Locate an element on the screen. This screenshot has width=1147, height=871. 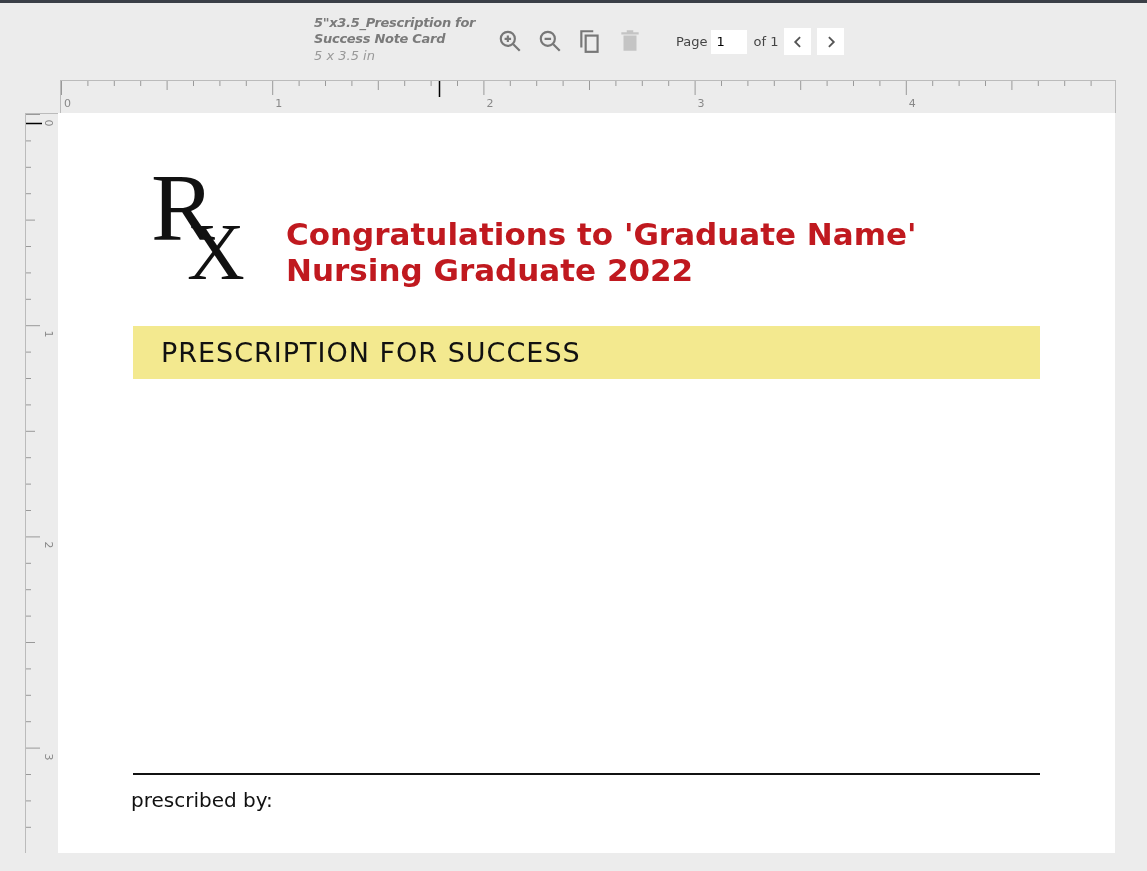
document-title: 5"x3.5_Prescription for Success Note Card is located at coordinates (395, 31).